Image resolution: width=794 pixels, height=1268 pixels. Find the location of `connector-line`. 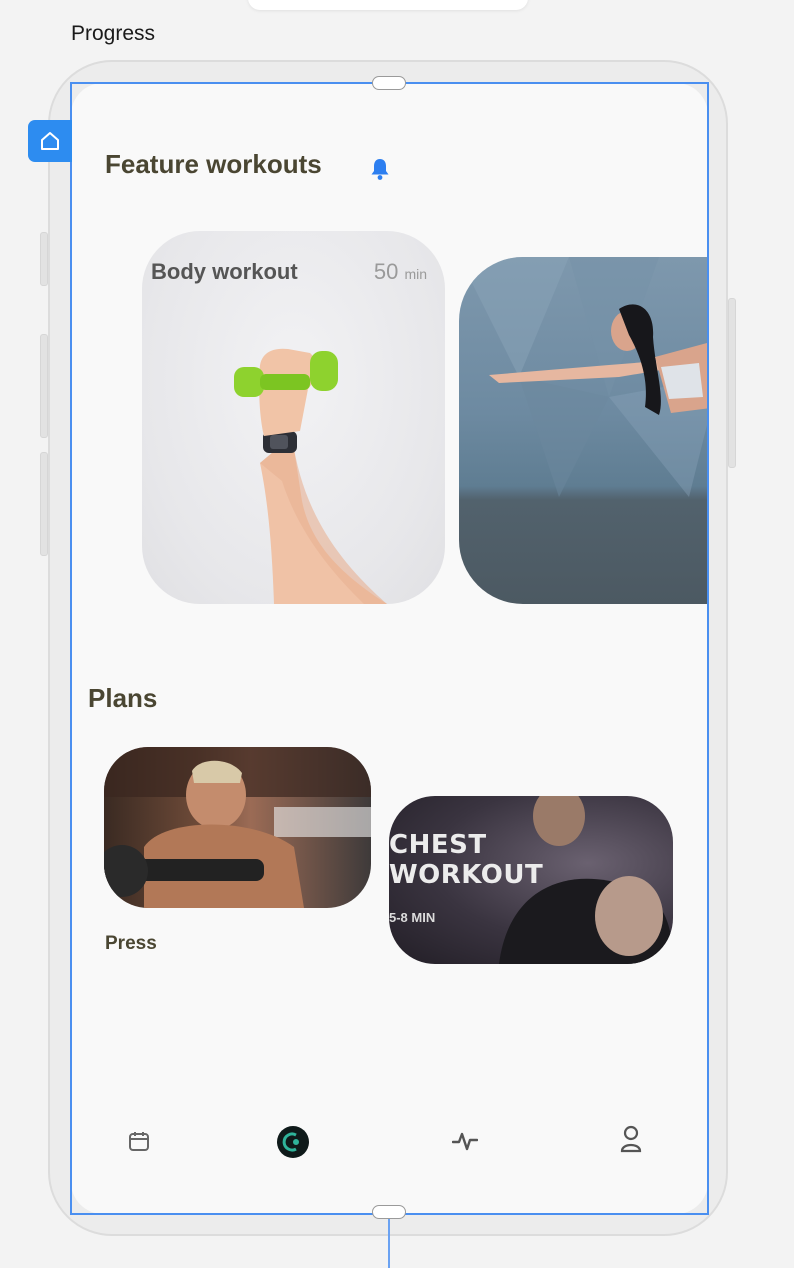

connector-line is located at coordinates (389, 1243).